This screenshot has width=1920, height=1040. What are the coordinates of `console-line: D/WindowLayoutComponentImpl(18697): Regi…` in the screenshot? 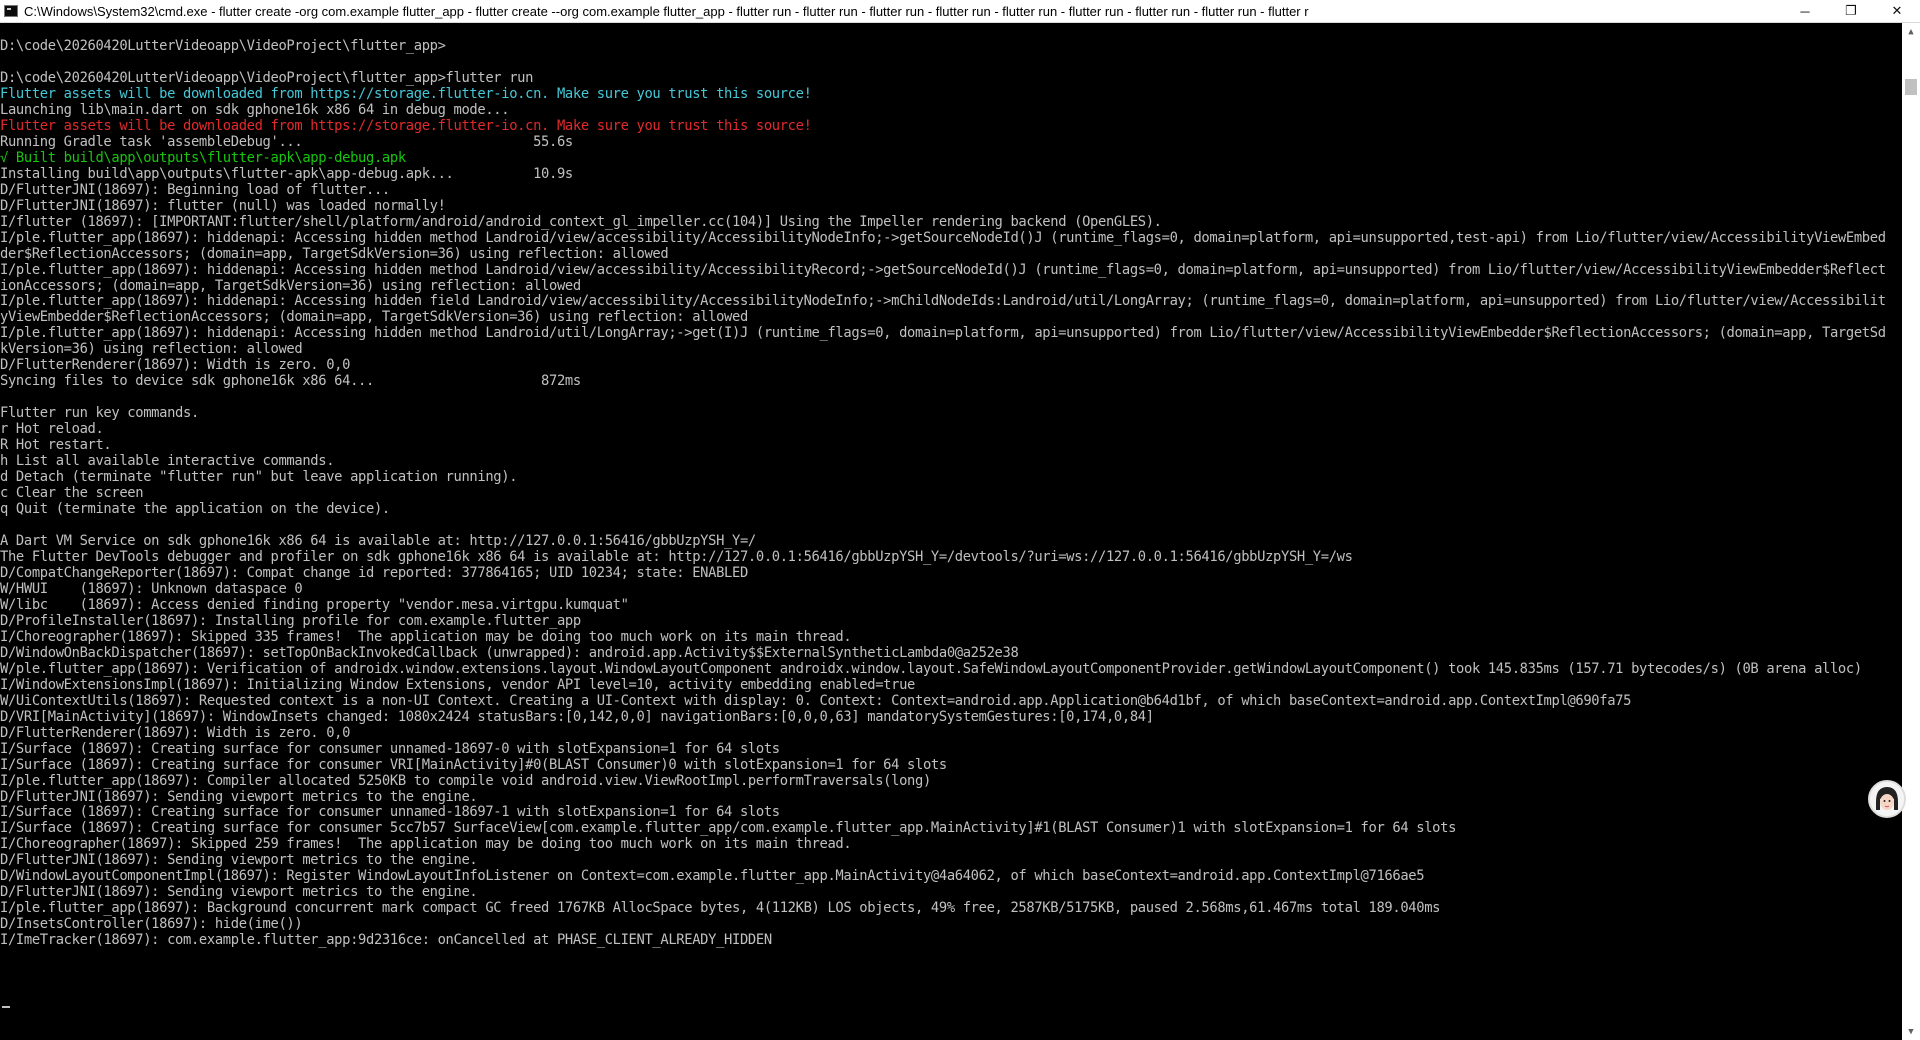 It's located at (712, 877).